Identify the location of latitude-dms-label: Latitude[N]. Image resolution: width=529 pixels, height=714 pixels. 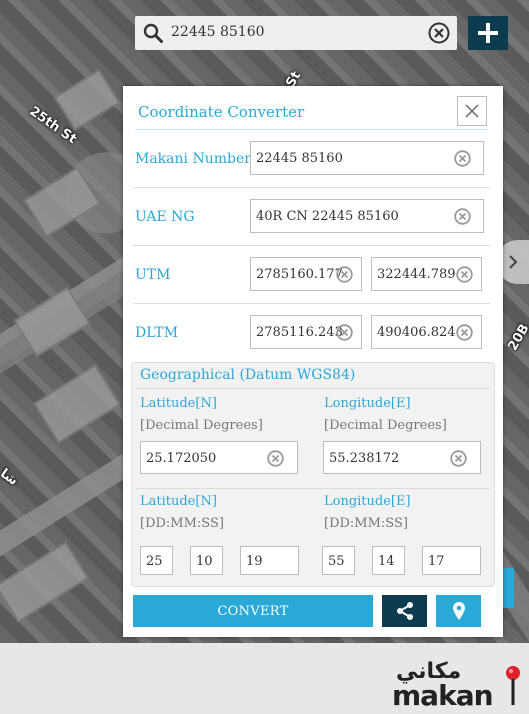
(178, 501).